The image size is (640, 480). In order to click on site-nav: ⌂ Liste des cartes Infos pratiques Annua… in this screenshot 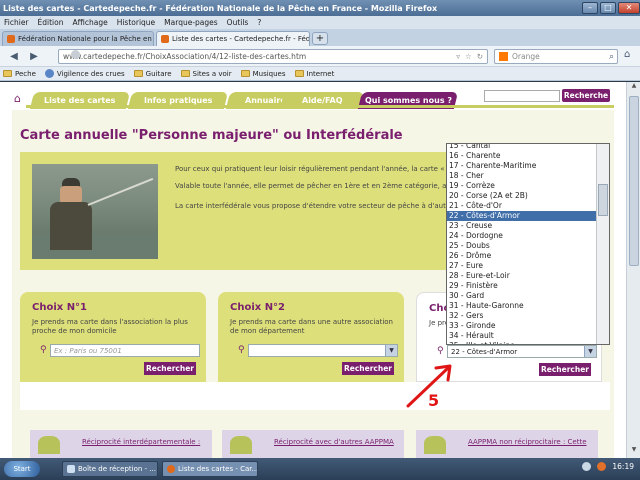, I will do `click(313, 97)`.